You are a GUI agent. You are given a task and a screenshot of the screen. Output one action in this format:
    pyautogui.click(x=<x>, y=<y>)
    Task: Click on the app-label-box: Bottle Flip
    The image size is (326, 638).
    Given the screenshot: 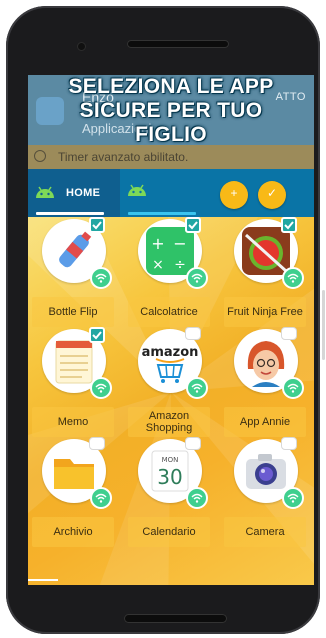 What is the action you would take?
    pyautogui.click(x=73, y=312)
    